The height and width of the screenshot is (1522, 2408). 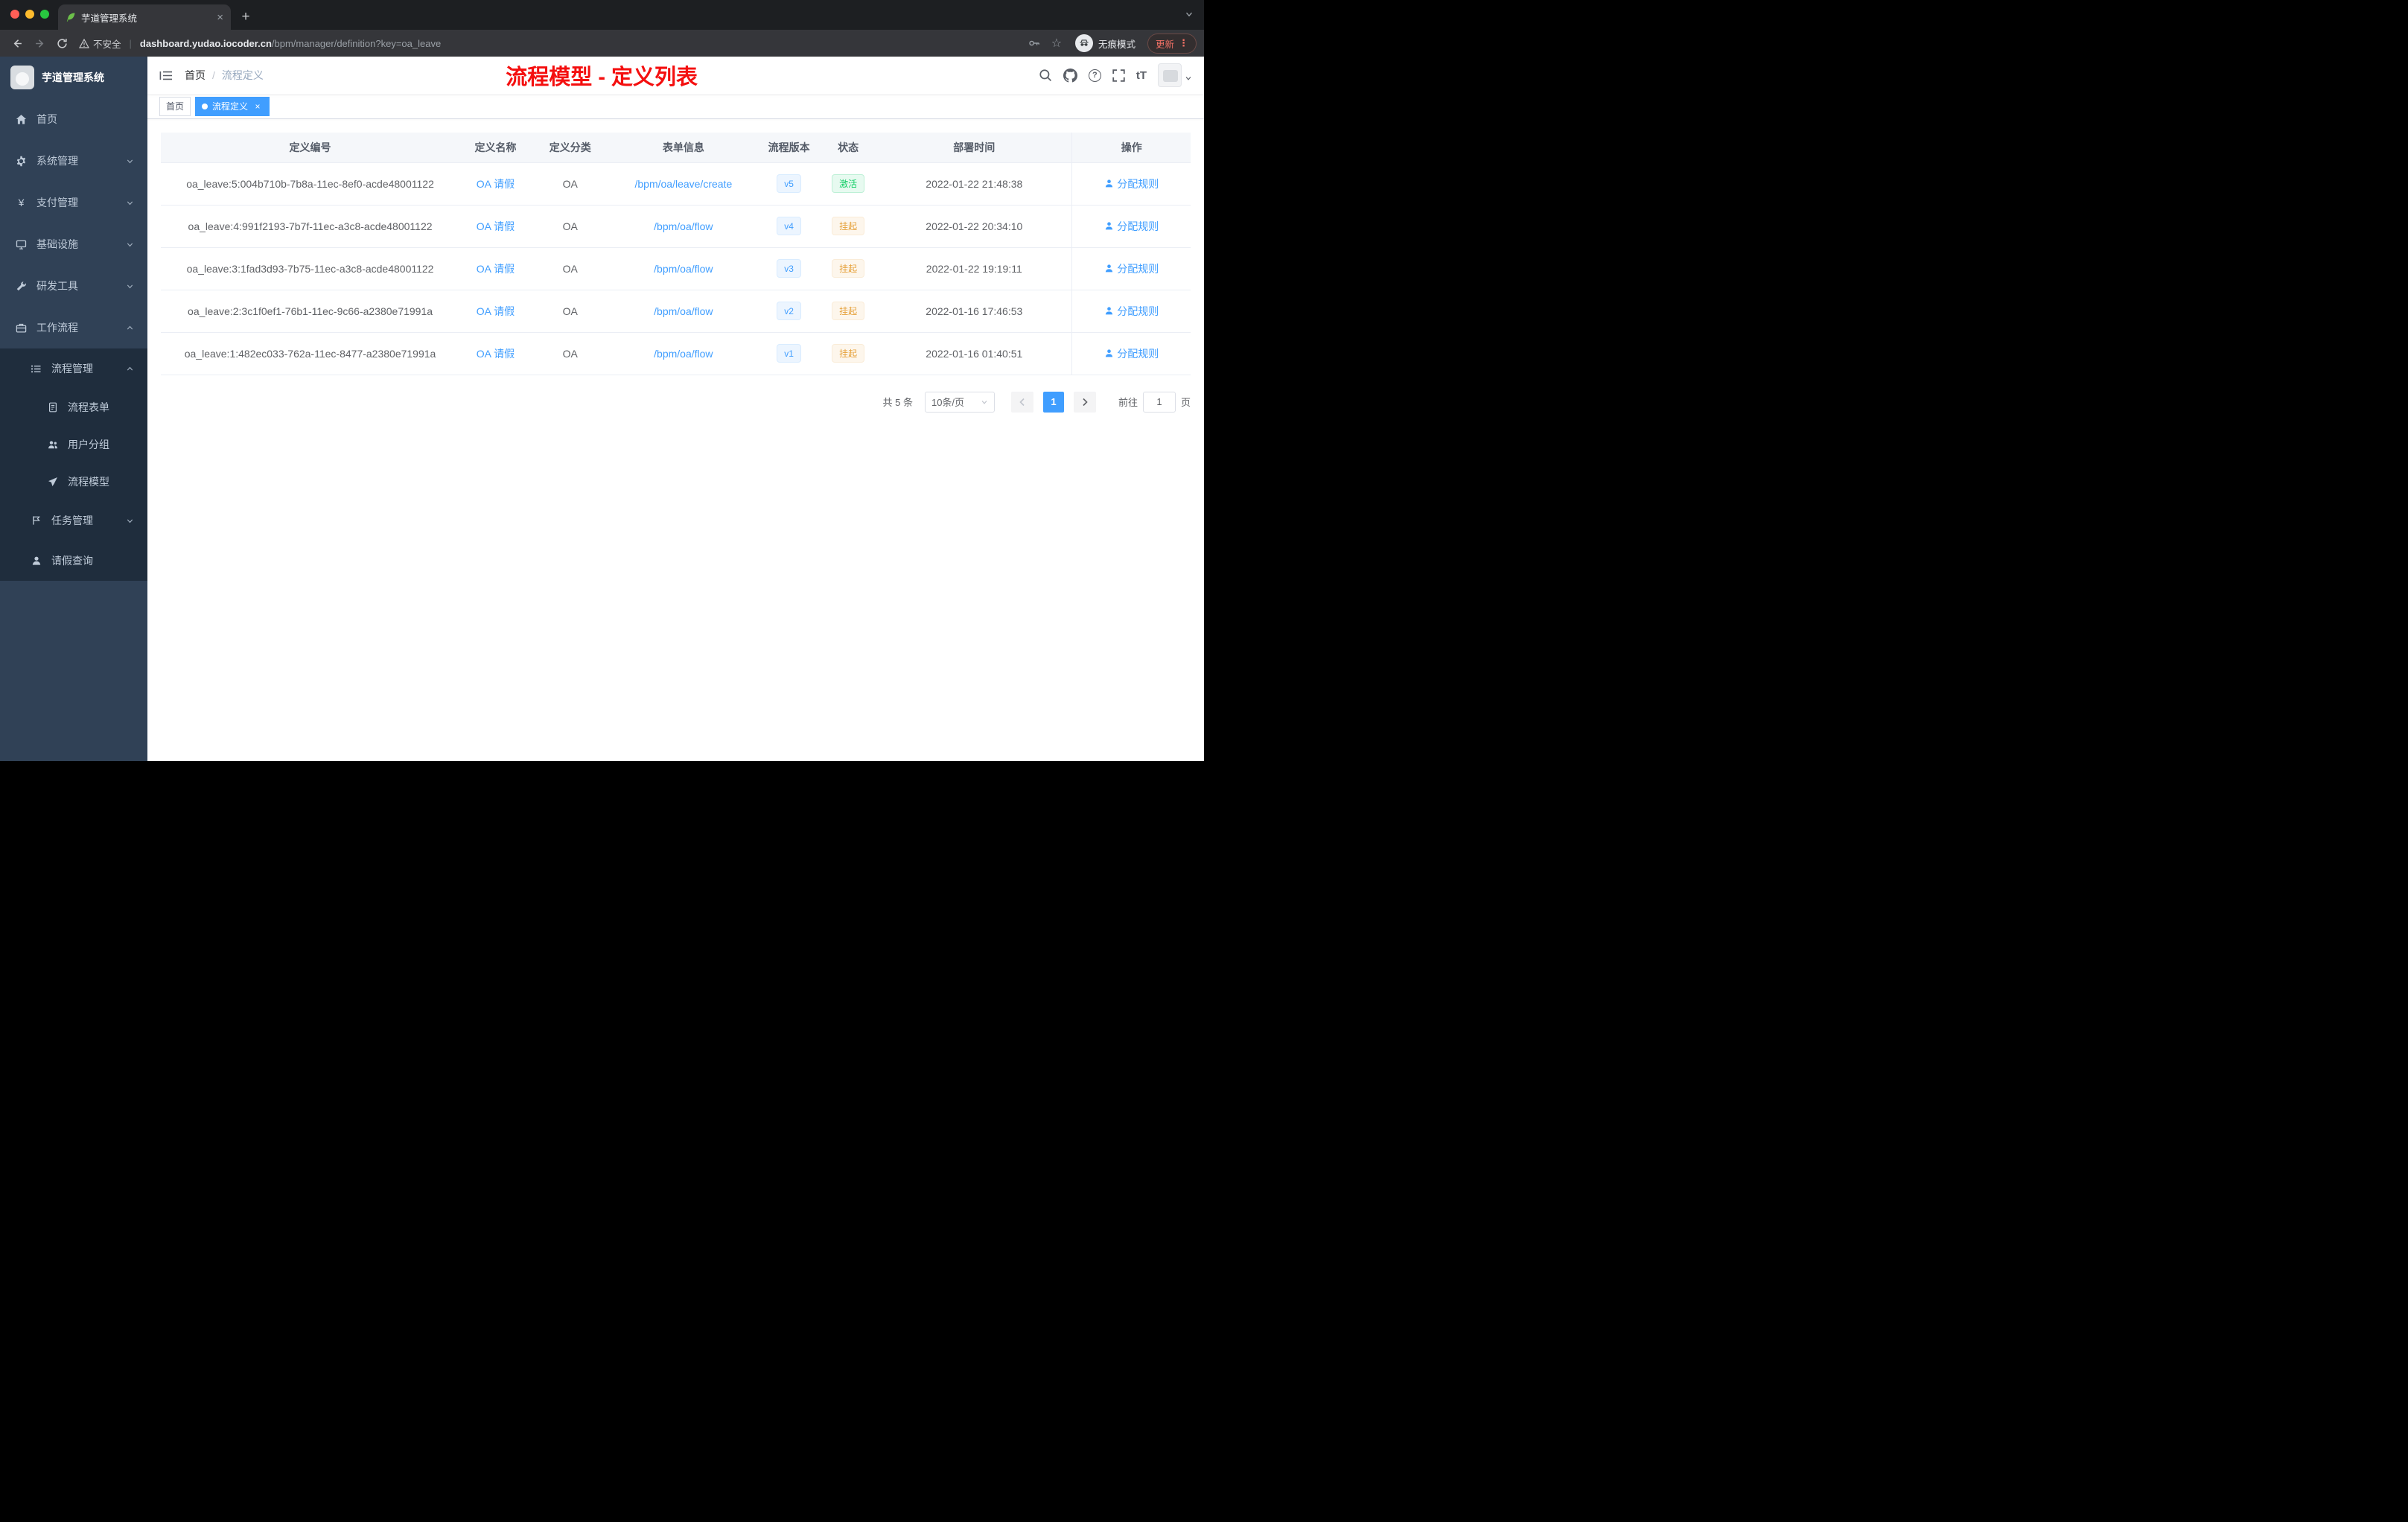 I want to click on sidebar-item-label: 系统管理, so click(x=57, y=161).